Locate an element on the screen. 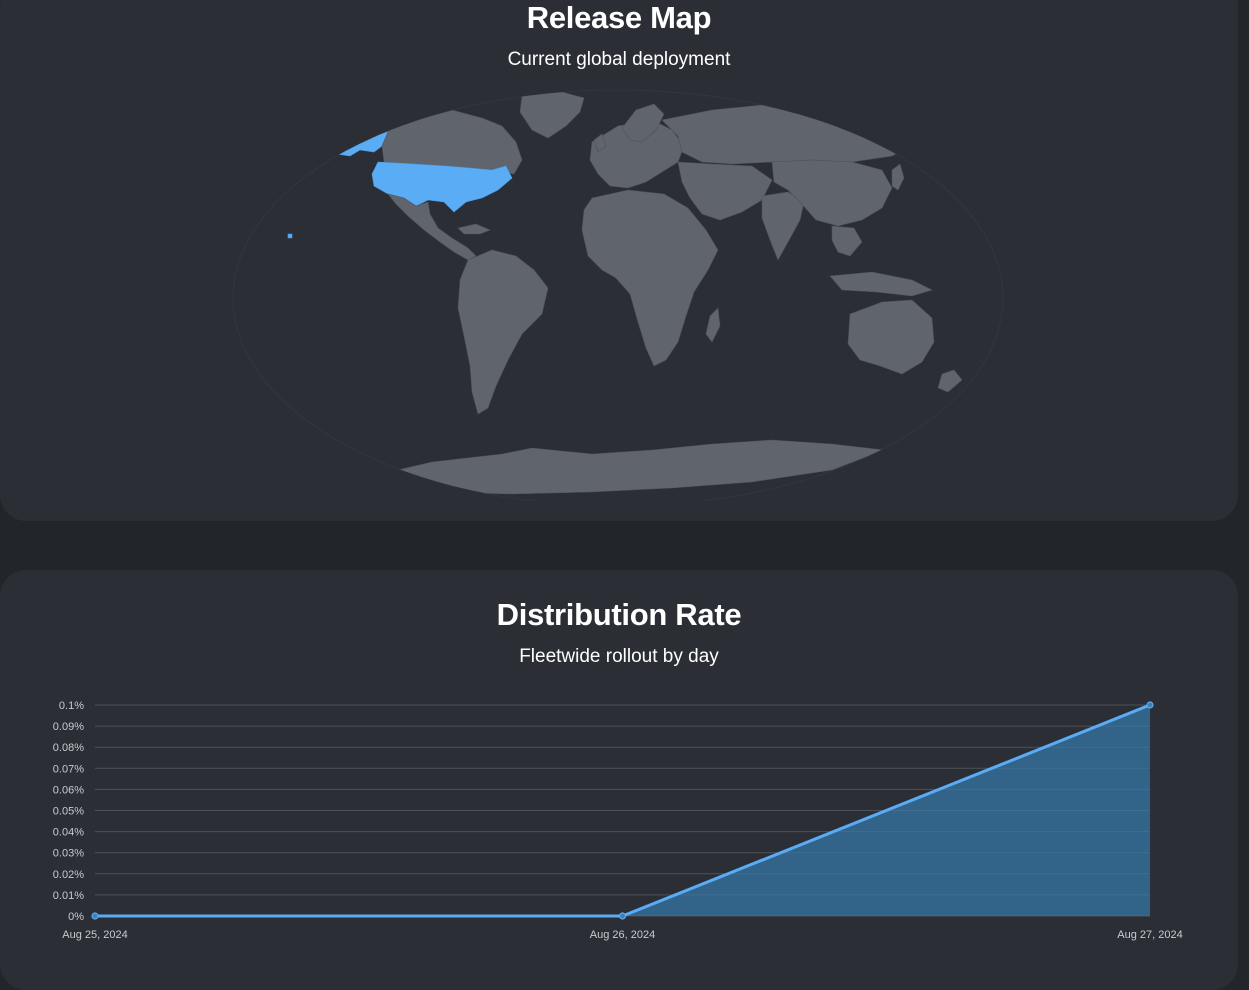 This screenshot has width=1249, height=990. y-tick-label: 0.03% is located at coordinates (68, 854).